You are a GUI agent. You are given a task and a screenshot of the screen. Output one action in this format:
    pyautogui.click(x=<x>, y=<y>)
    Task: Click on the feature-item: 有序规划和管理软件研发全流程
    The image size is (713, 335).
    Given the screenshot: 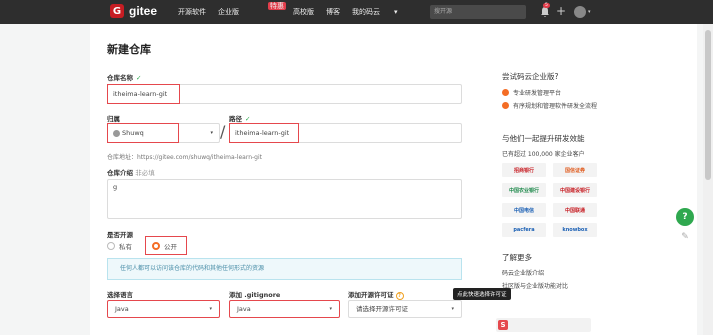 What is the action you would take?
    pyautogui.click(x=549, y=105)
    